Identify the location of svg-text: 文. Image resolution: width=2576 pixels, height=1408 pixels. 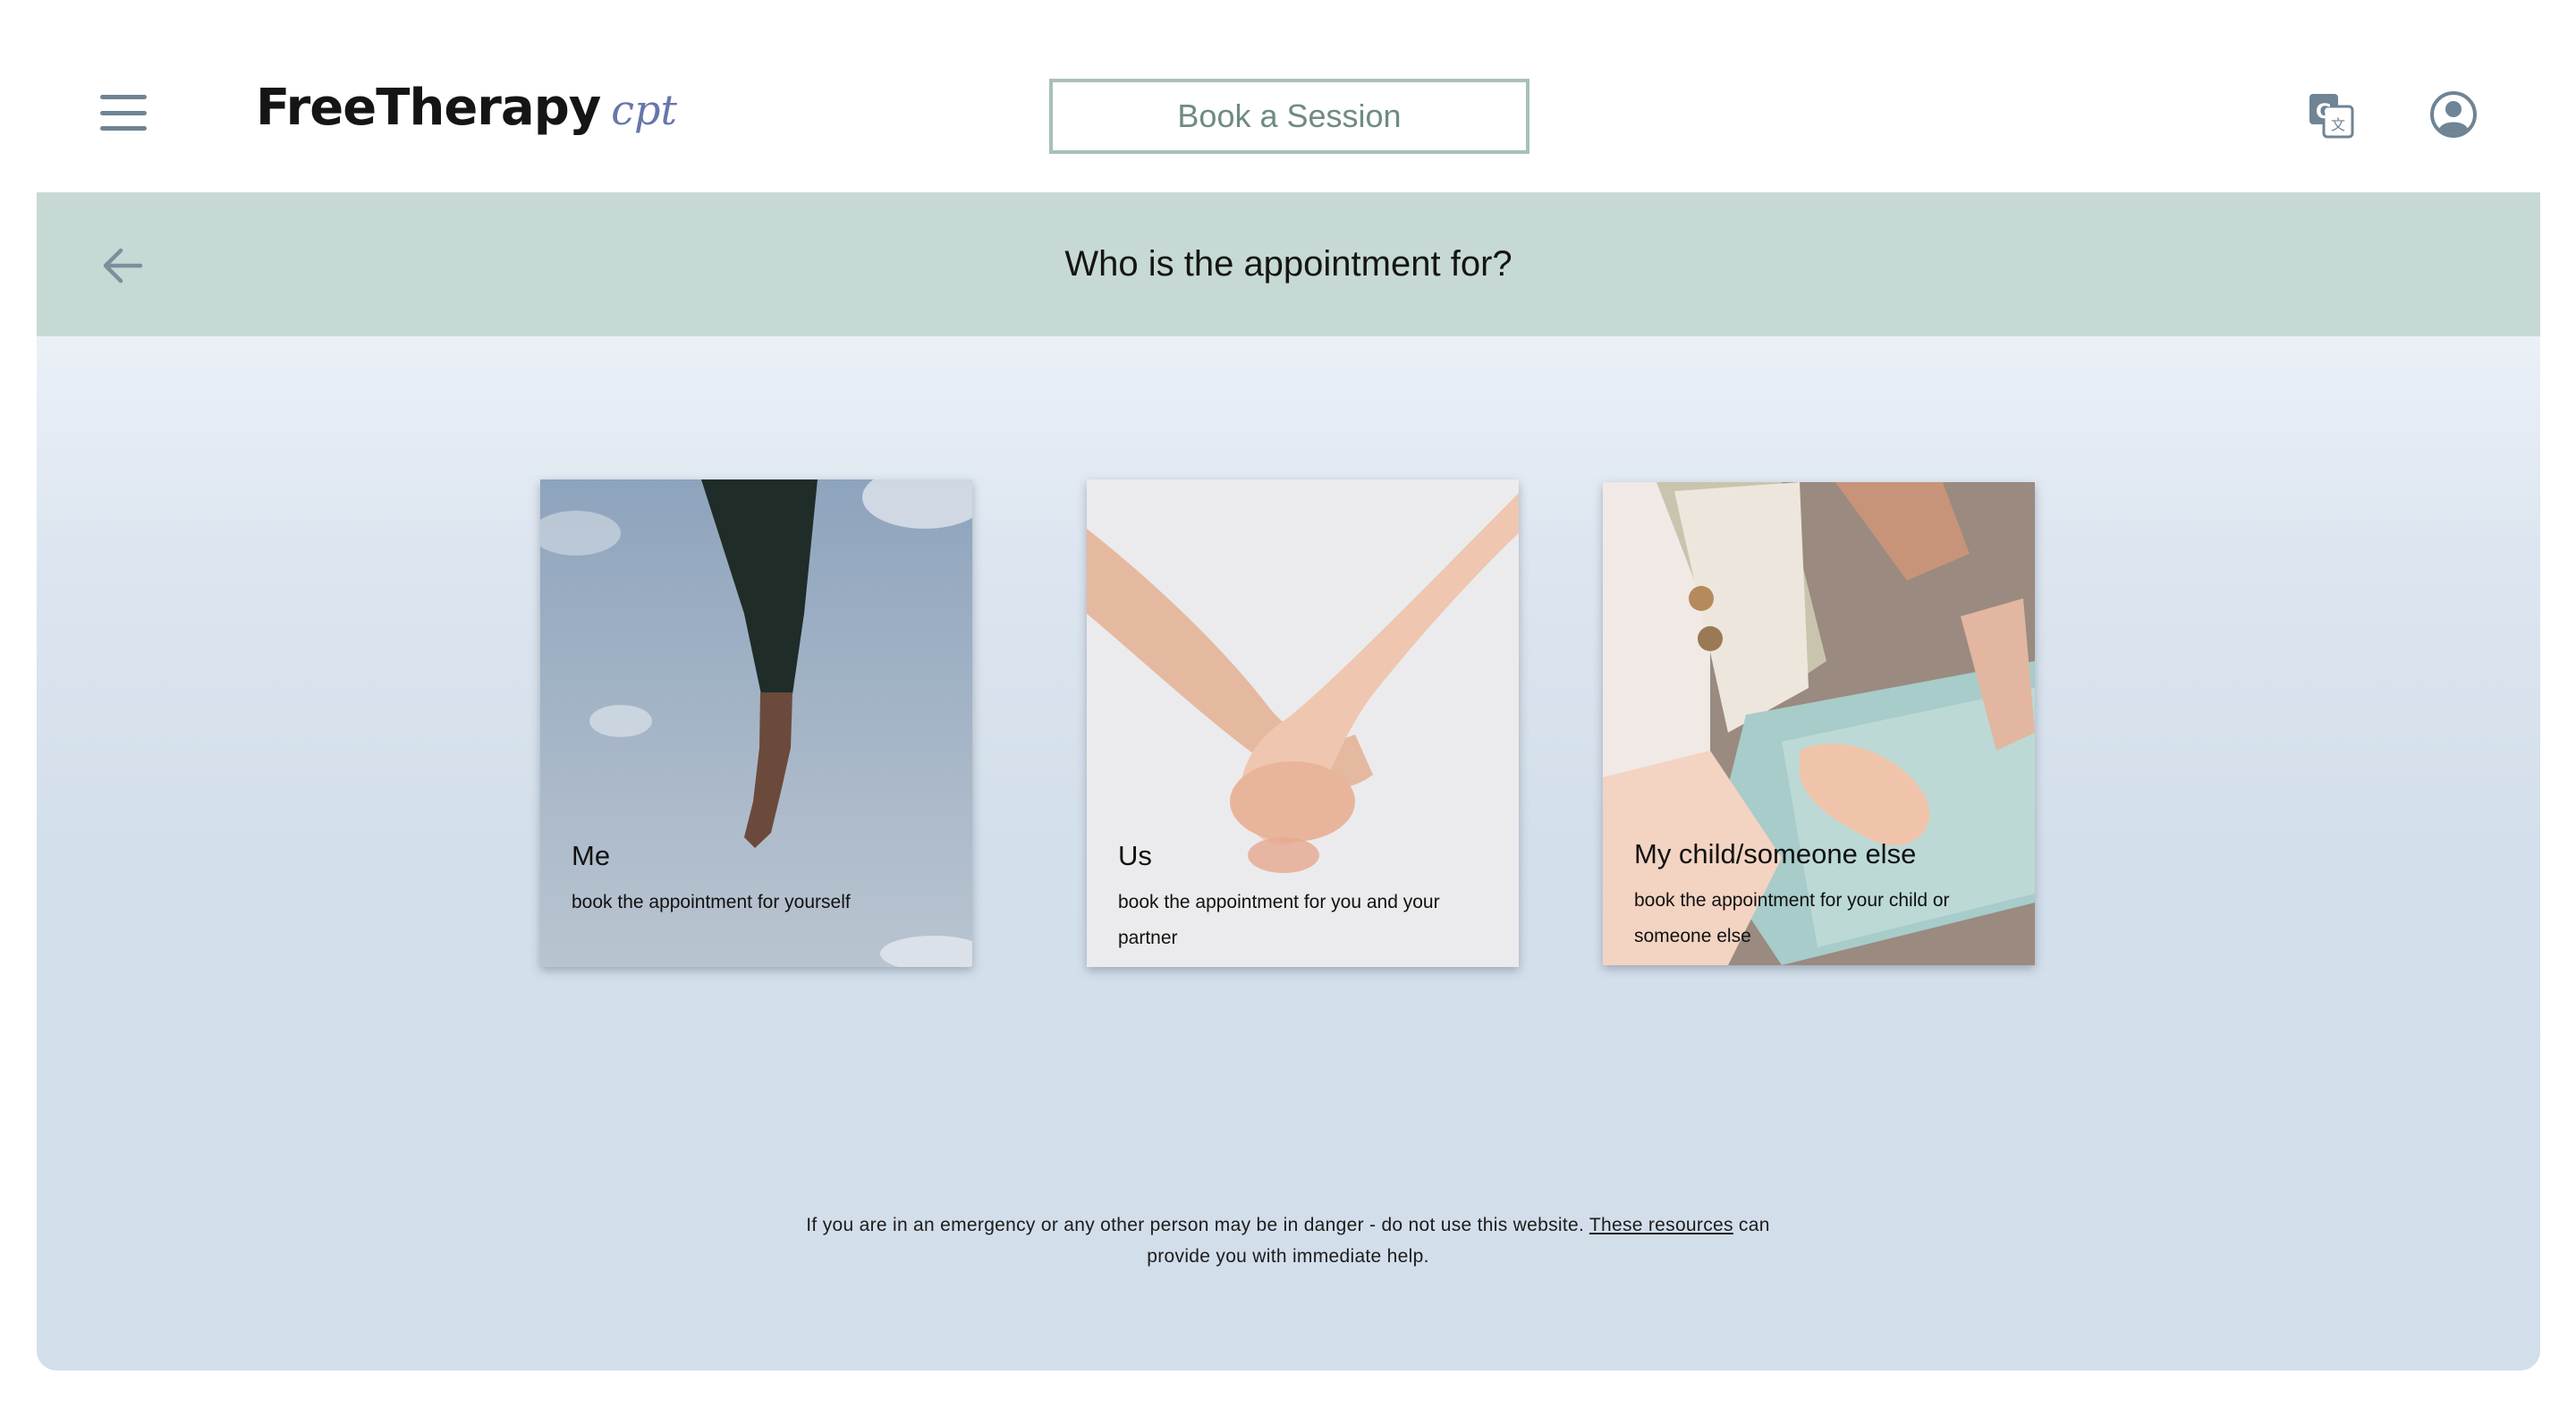
(2338, 125).